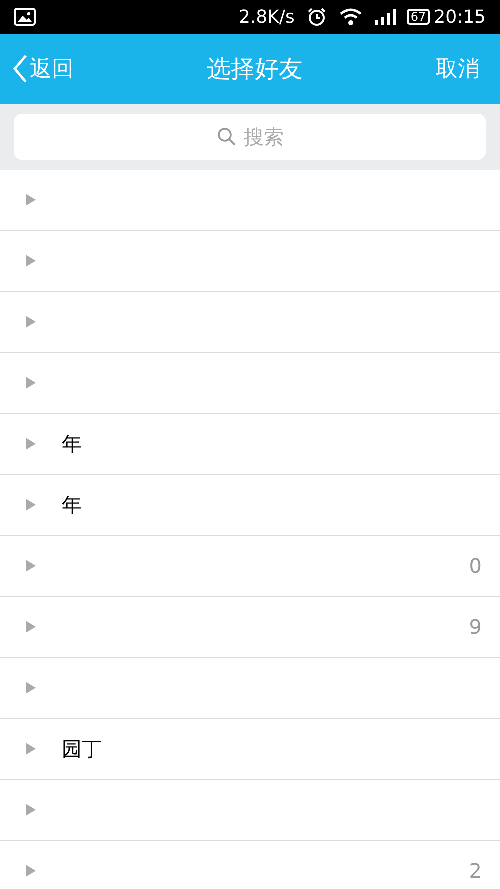 This screenshot has width=500, height=889. What do you see at coordinates (460, 18) in the screenshot?
I see `clock: 20:15` at bounding box center [460, 18].